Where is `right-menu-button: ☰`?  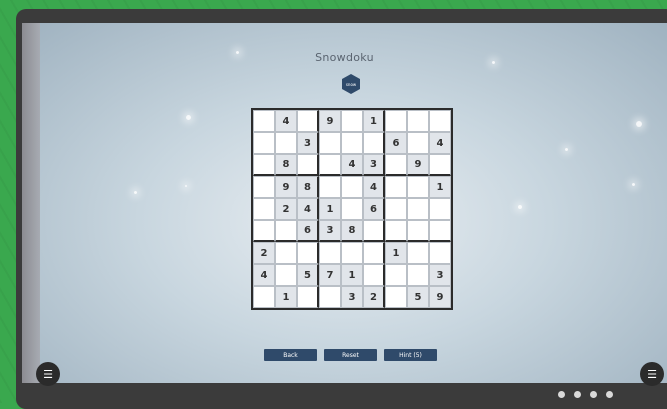 right-menu-button: ☰ is located at coordinates (652, 374).